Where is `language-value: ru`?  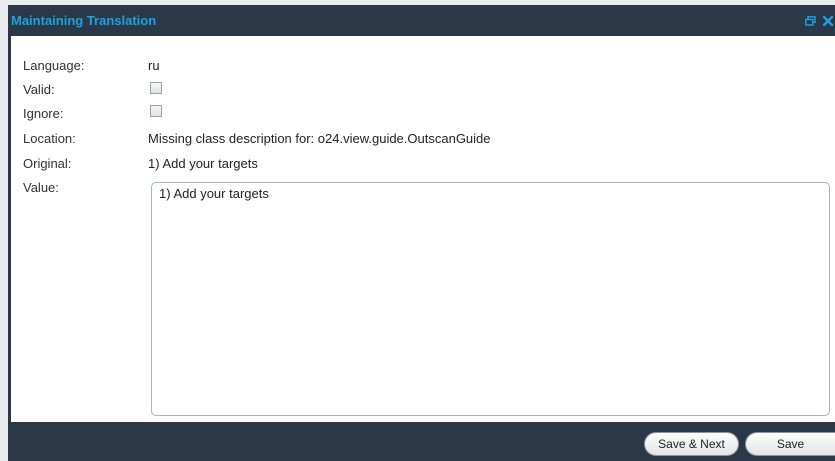
language-value: ru is located at coordinates (154, 65).